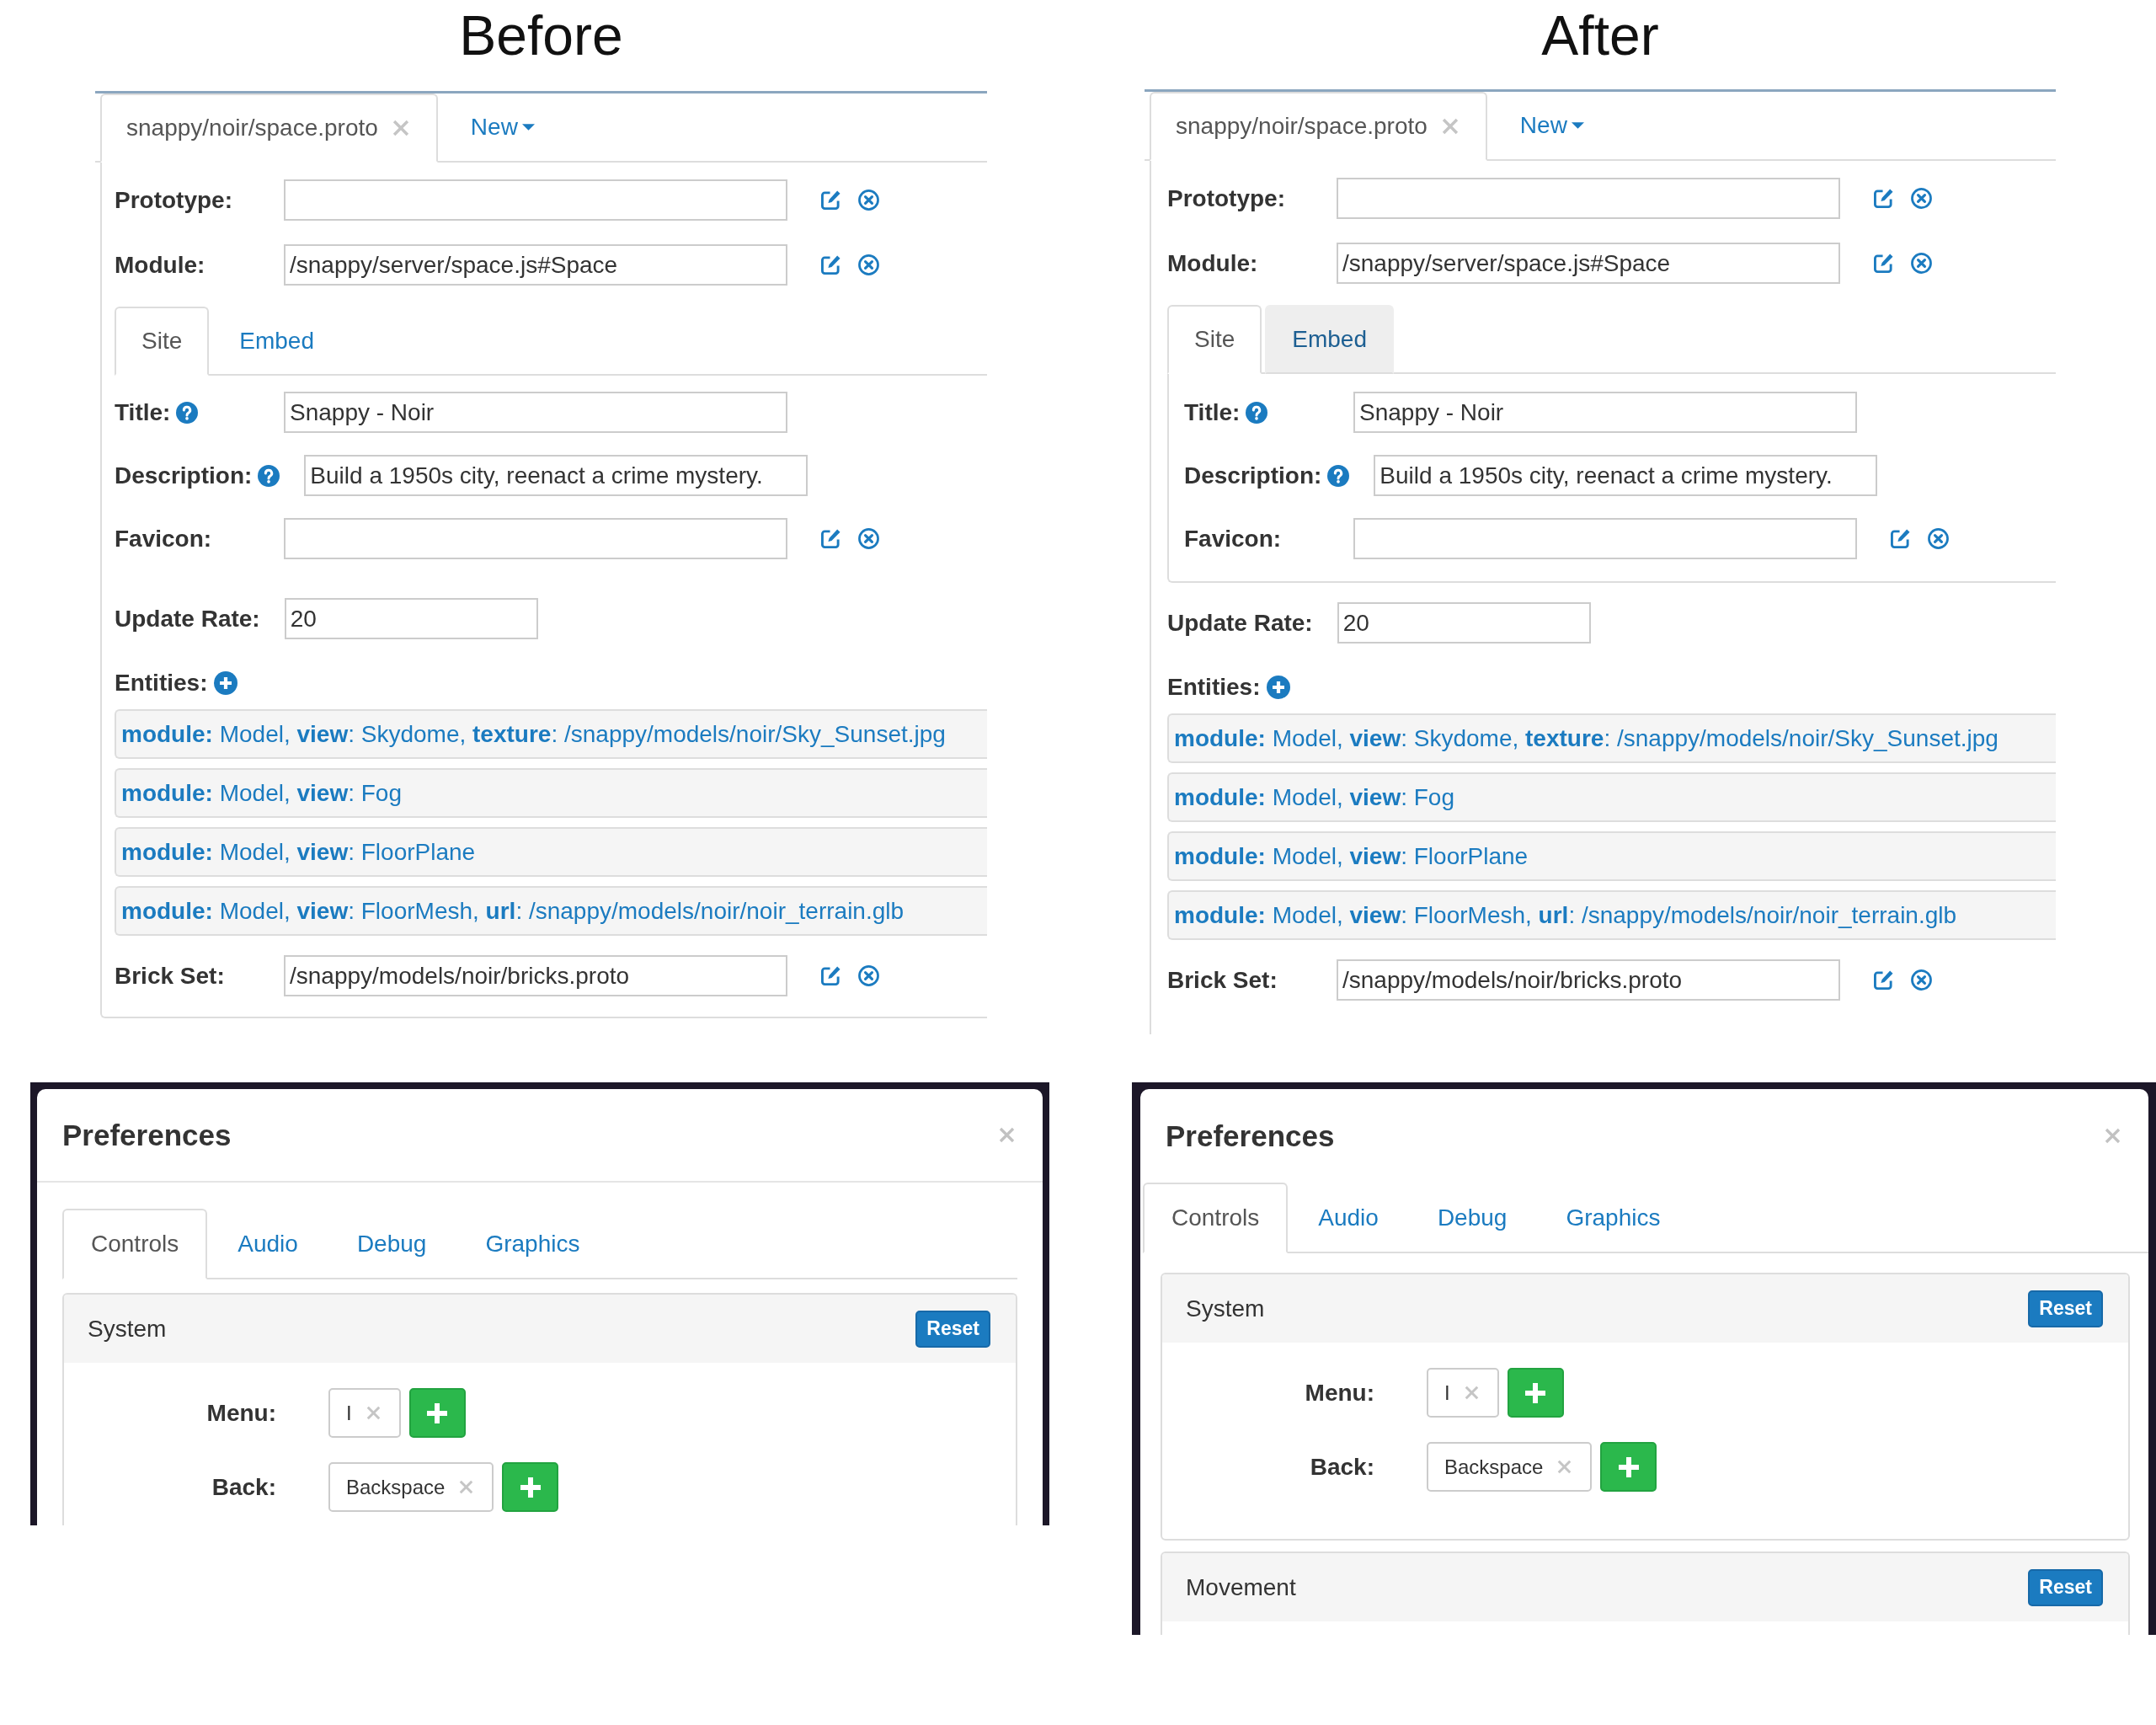  What do you see at coordinates (541, 35) in the screenshot?
I see `comparison-heading: Before` at bounding box center [541, 35].